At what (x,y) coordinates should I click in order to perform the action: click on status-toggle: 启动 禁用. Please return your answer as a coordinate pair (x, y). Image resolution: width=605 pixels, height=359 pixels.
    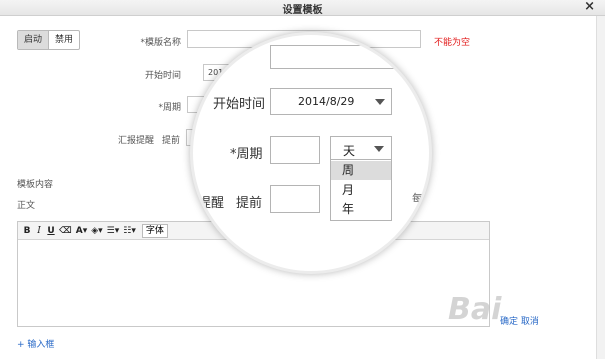
    Looking at the image, I should click on (49, 40).